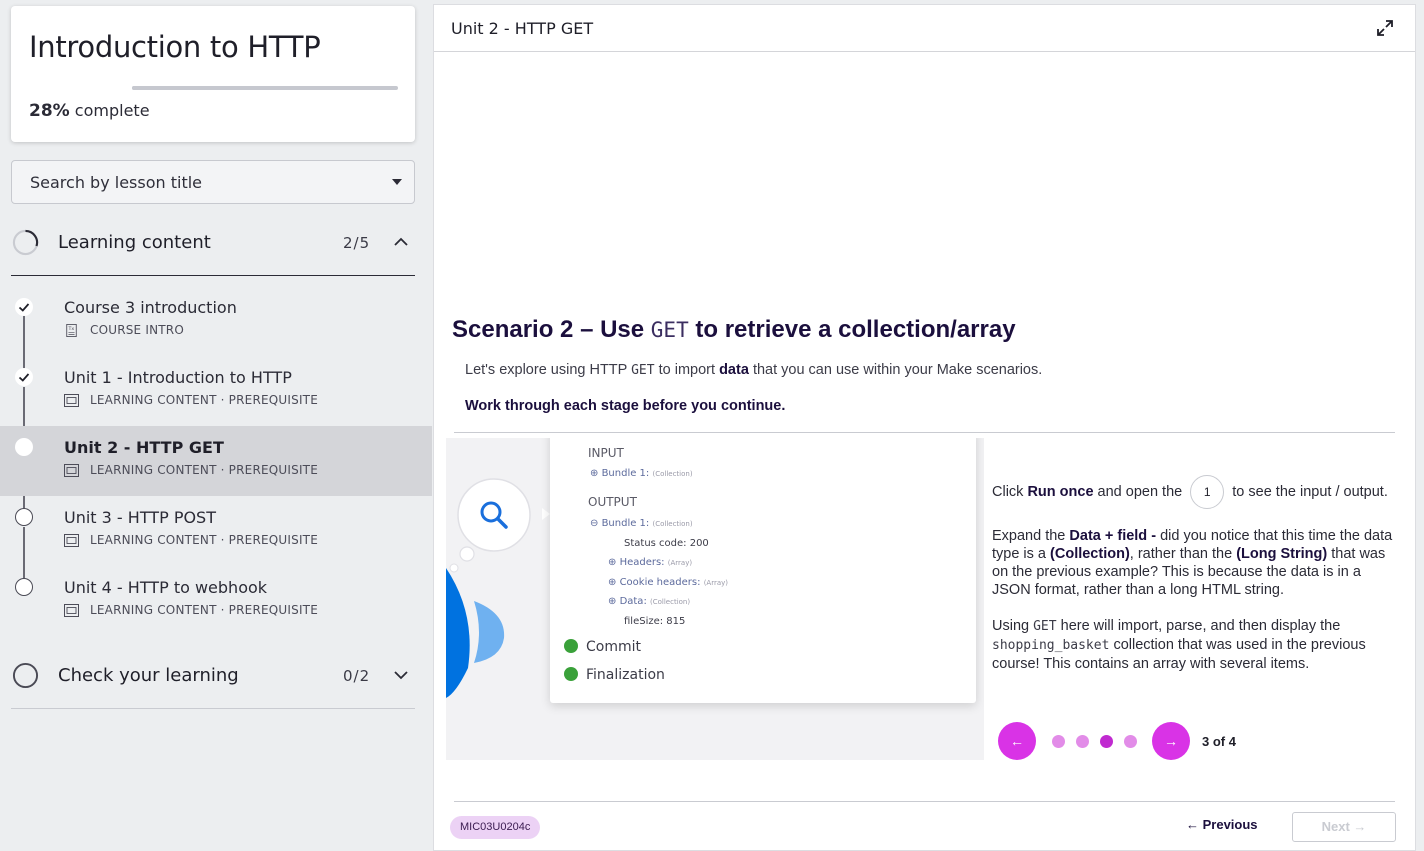 The image size is (1424, 851). What do you see at coordinates (495, 827) in the screenshot?
I see `lesson-reference-chip: MIC03U0204c` at bounding box center [495, 827].